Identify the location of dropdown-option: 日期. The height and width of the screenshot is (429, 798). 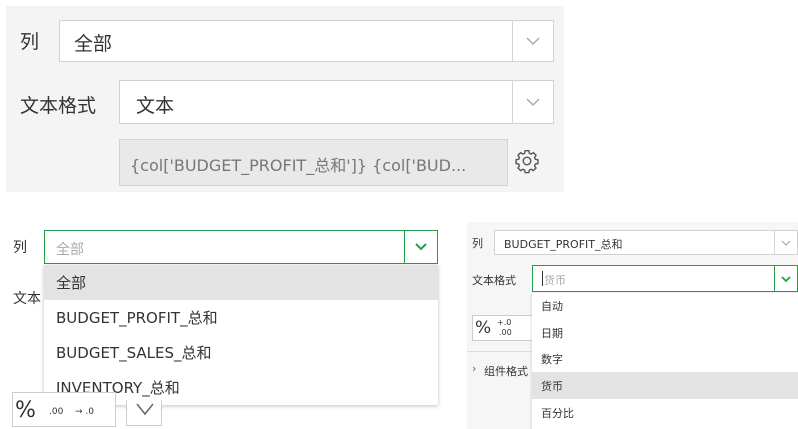
(665, 333).